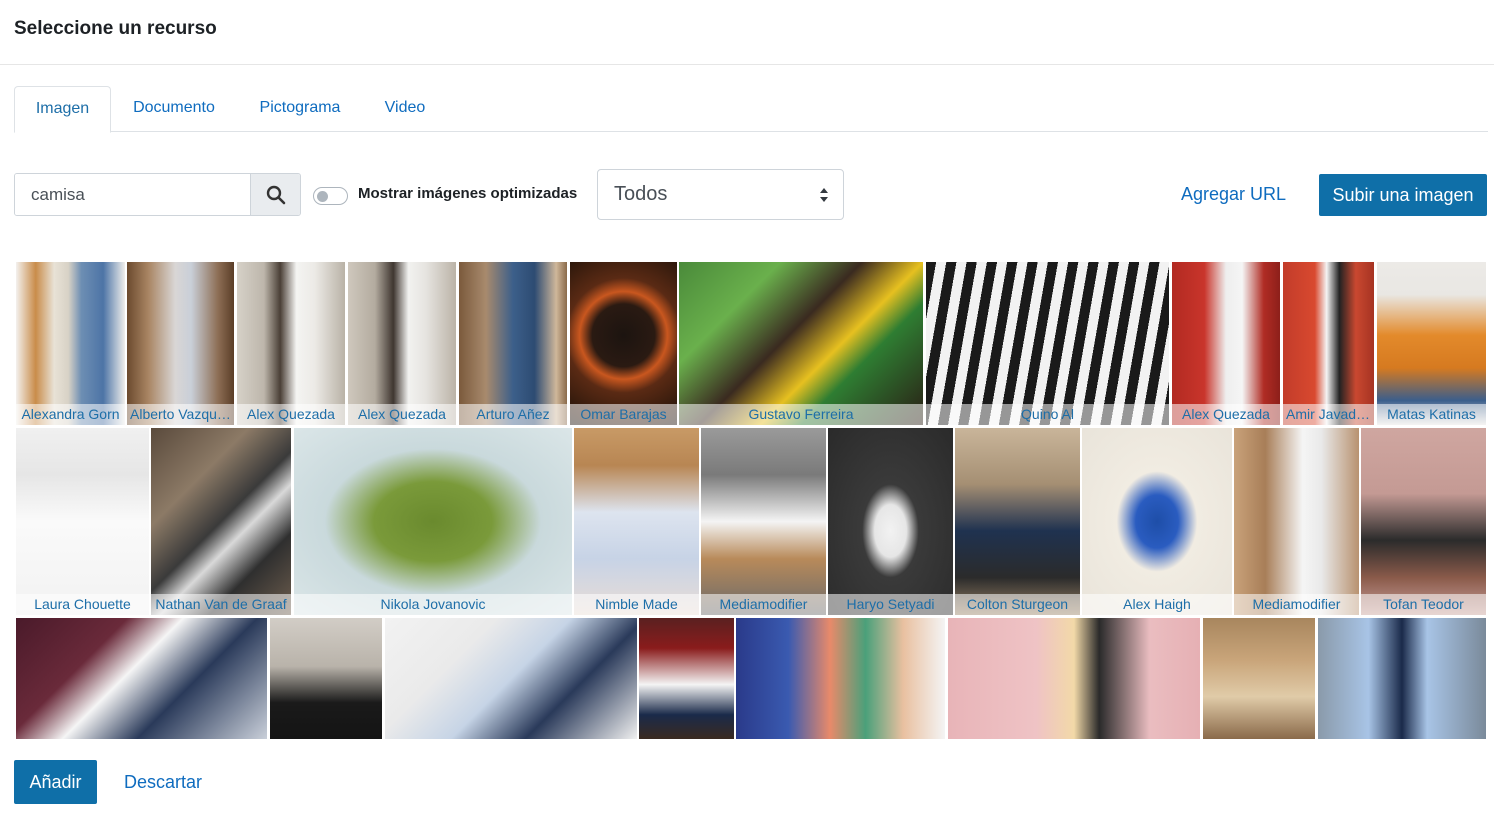  I want to click on search-icon, so click(275, 194).